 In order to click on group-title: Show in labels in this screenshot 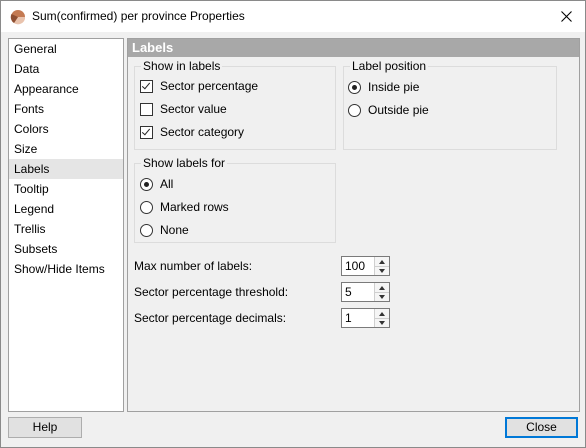, I will do `click(182, 66)`.